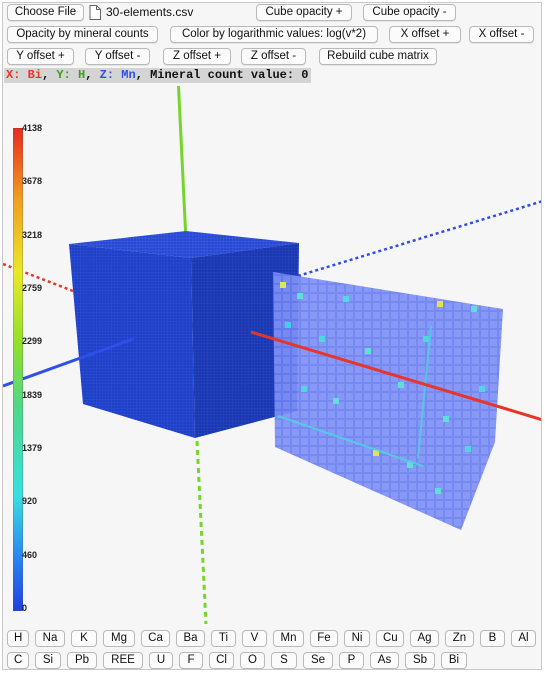 The width and height of the screenshot is (545, 673). I want to click on color-scale-tick-label: 2299, so click(32, 341).